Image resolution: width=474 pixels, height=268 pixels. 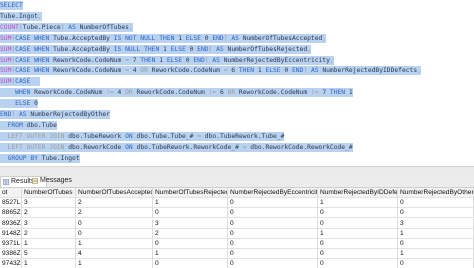 I want to click on selected-text: SUM(CASE, so click(x=20, y=82).